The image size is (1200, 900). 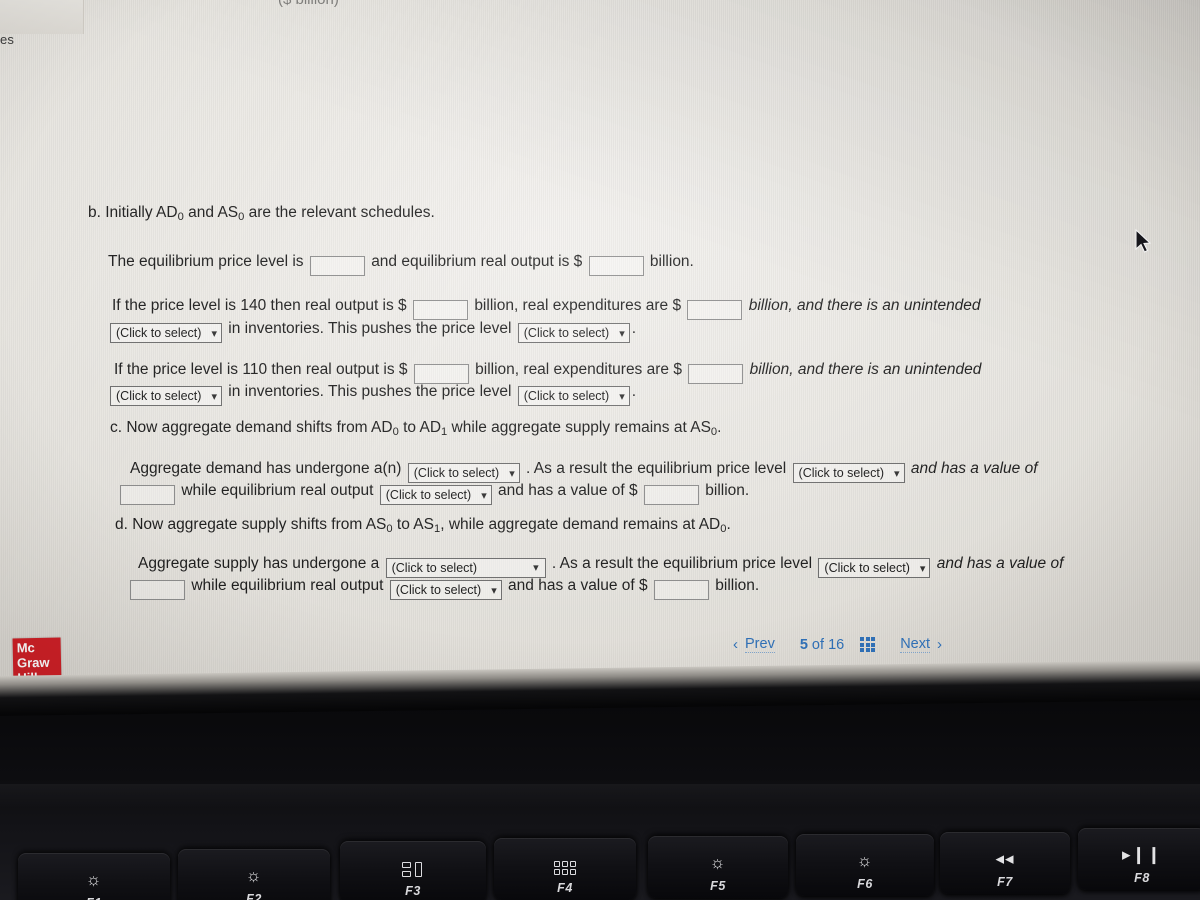 I want to click on rewind-icon: ◂◂, so click(x=1005, y=858).